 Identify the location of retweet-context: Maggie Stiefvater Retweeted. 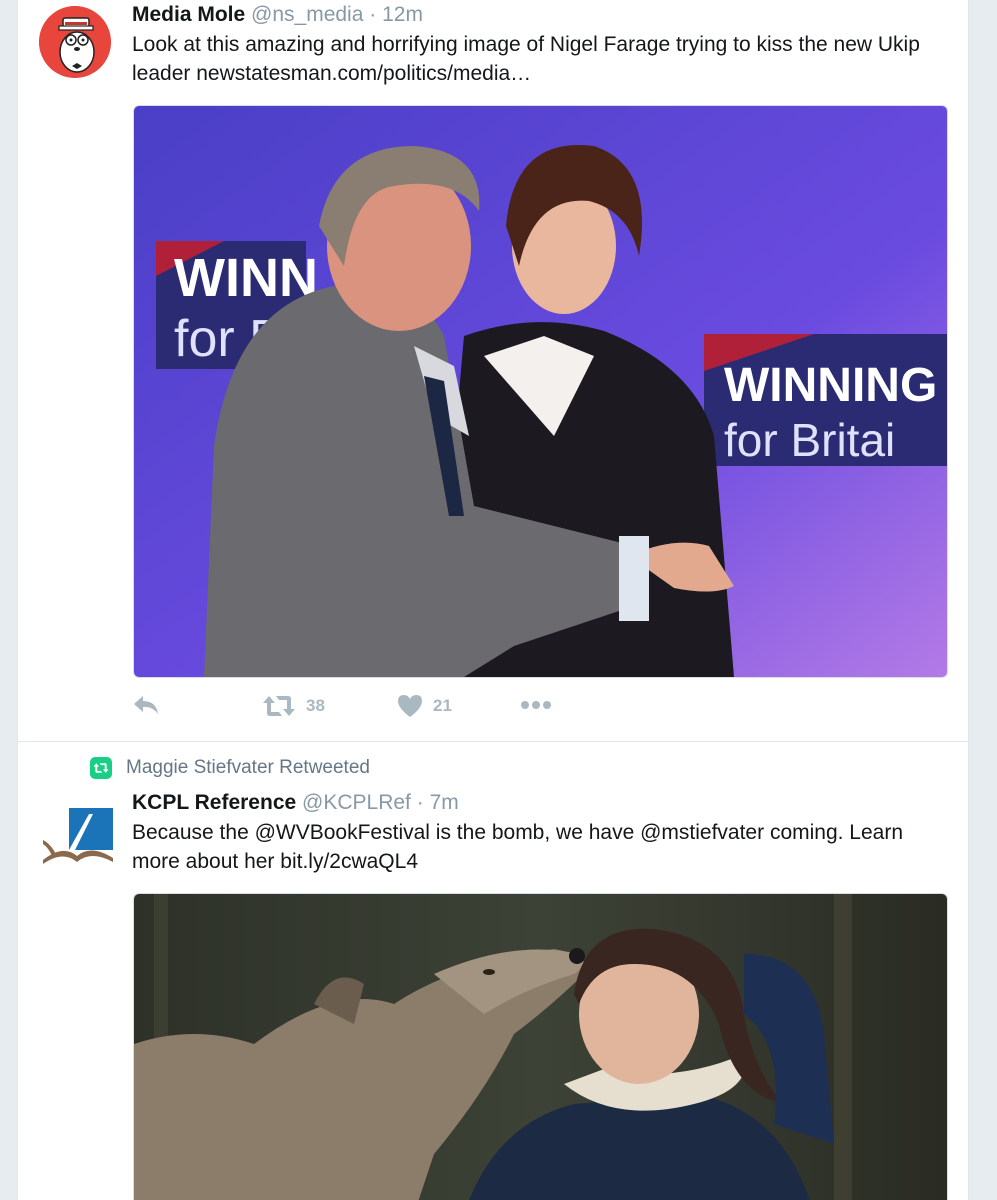
(230, 768).